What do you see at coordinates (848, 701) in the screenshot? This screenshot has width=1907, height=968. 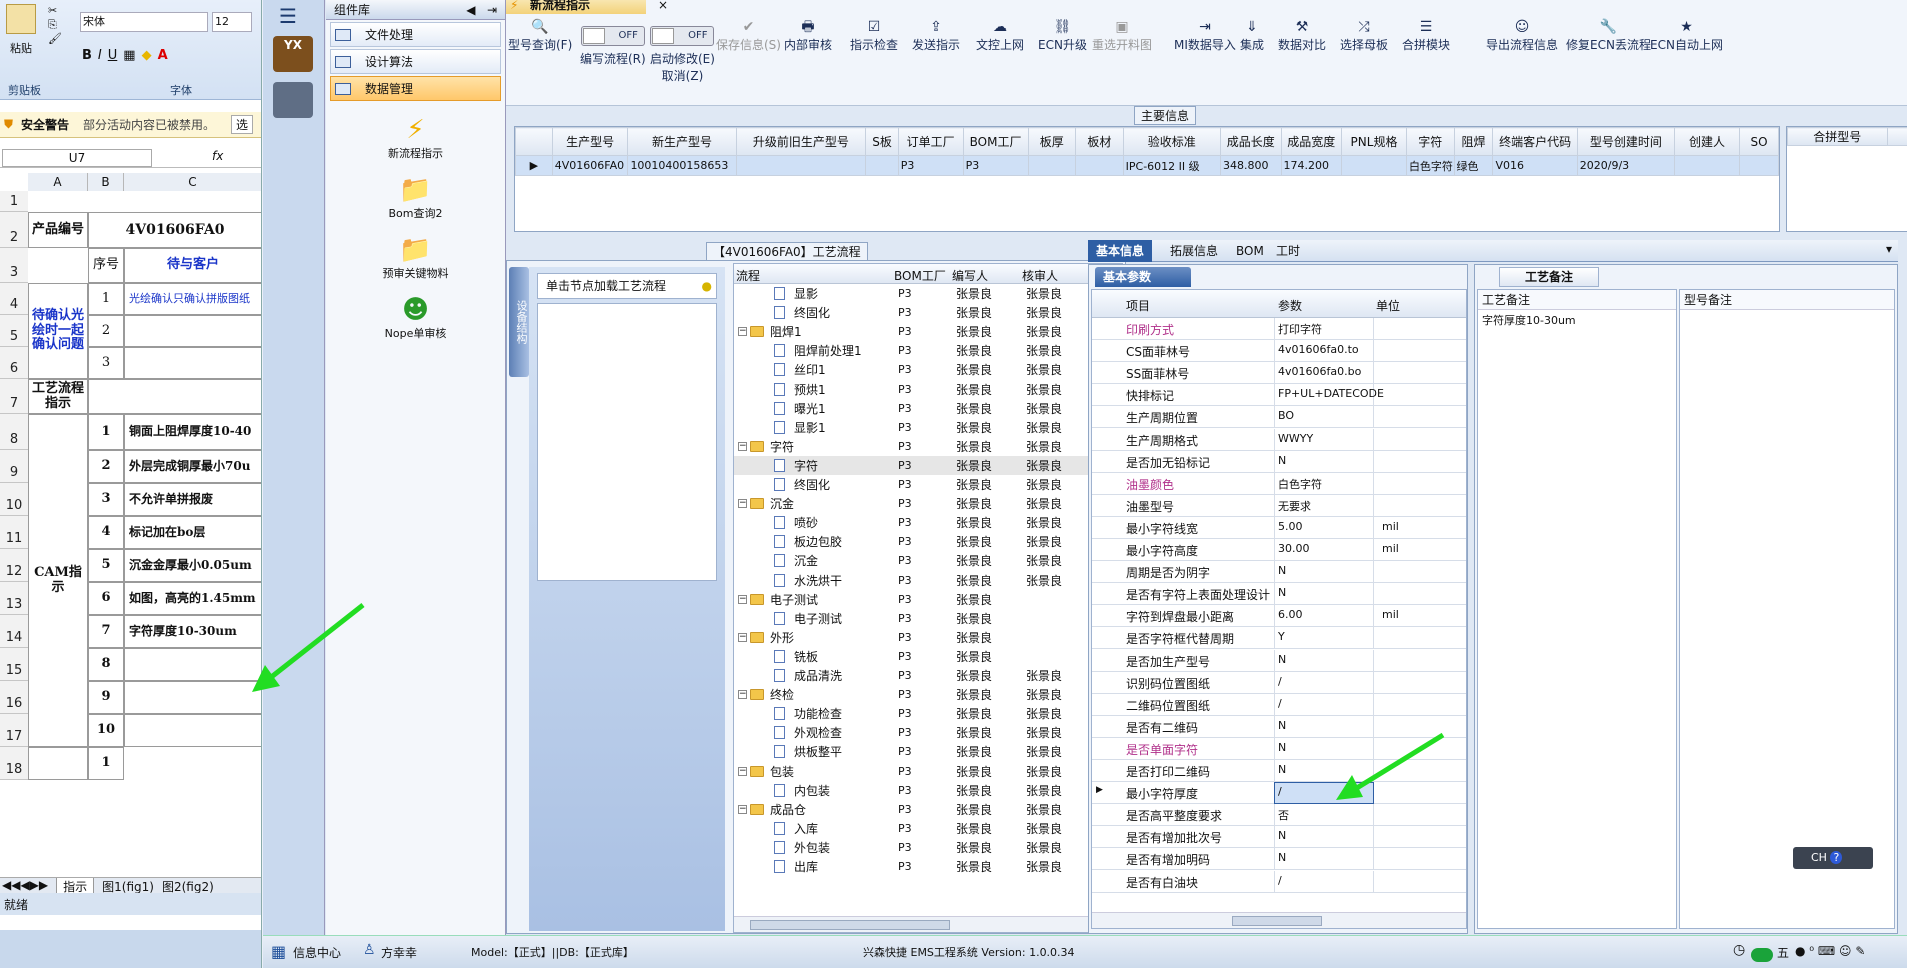 I see `annotation-arrows` at bounding box center [848, 701].